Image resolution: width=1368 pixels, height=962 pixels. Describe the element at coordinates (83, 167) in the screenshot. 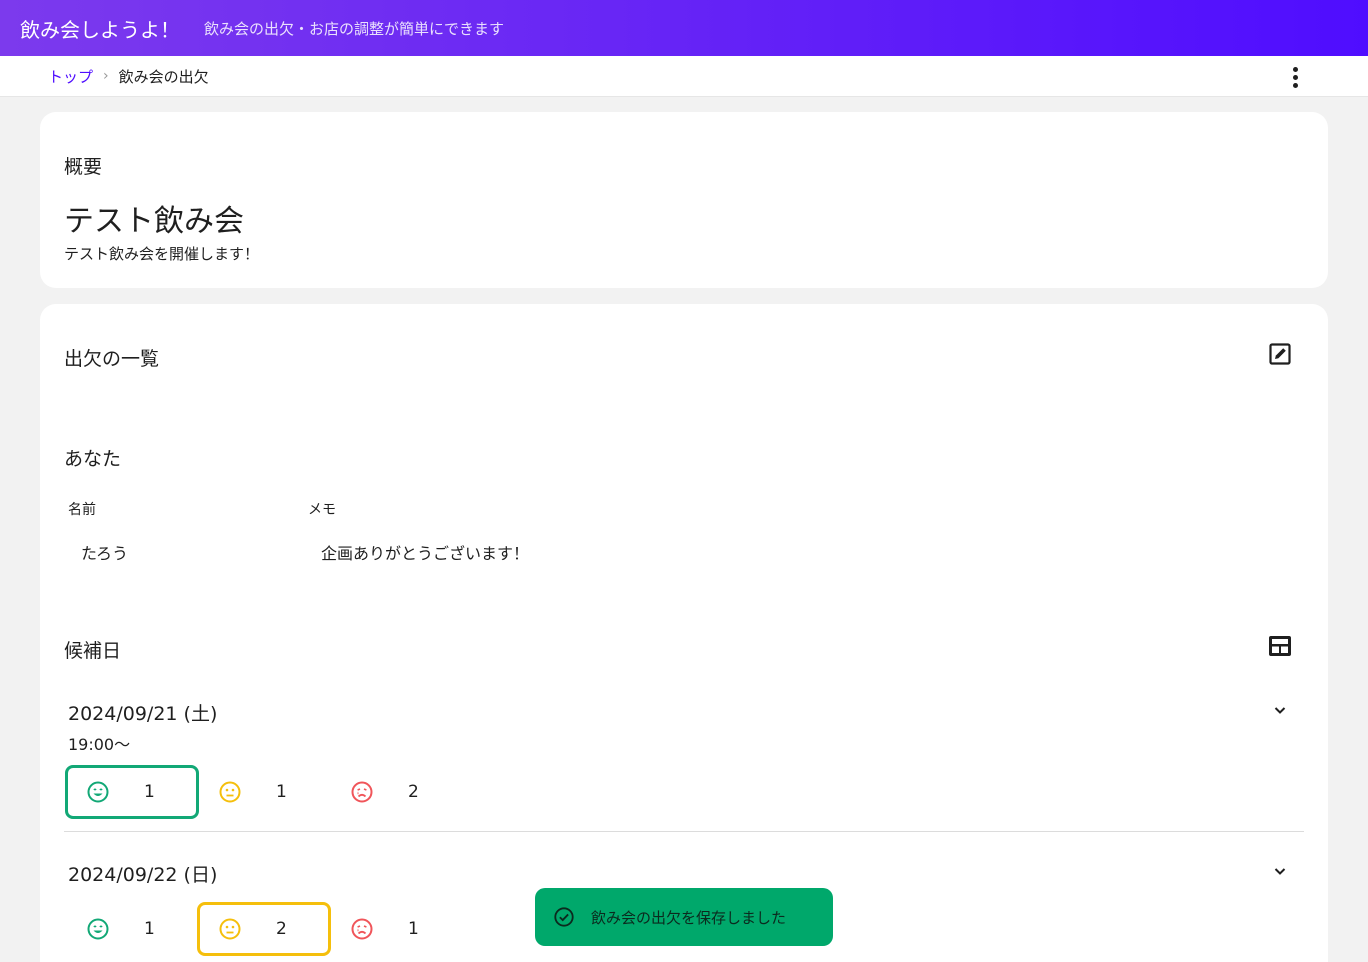

I see `overview-label: 概要` at that location.